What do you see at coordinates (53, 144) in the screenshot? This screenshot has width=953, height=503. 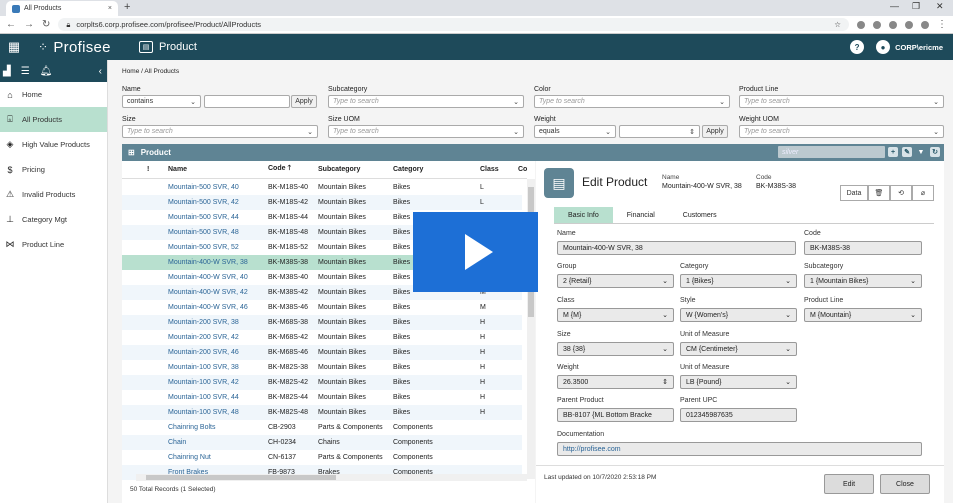 I see `sidebar-item-high-value-products: ◈ High Value Products` at bounding box center [53, 144].